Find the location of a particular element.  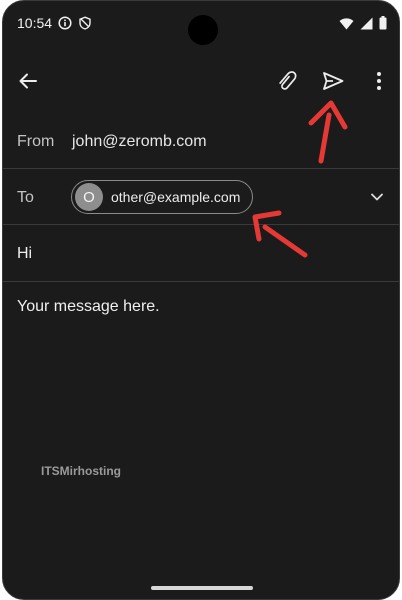

shield-icon is located at coordinates (85, 23).